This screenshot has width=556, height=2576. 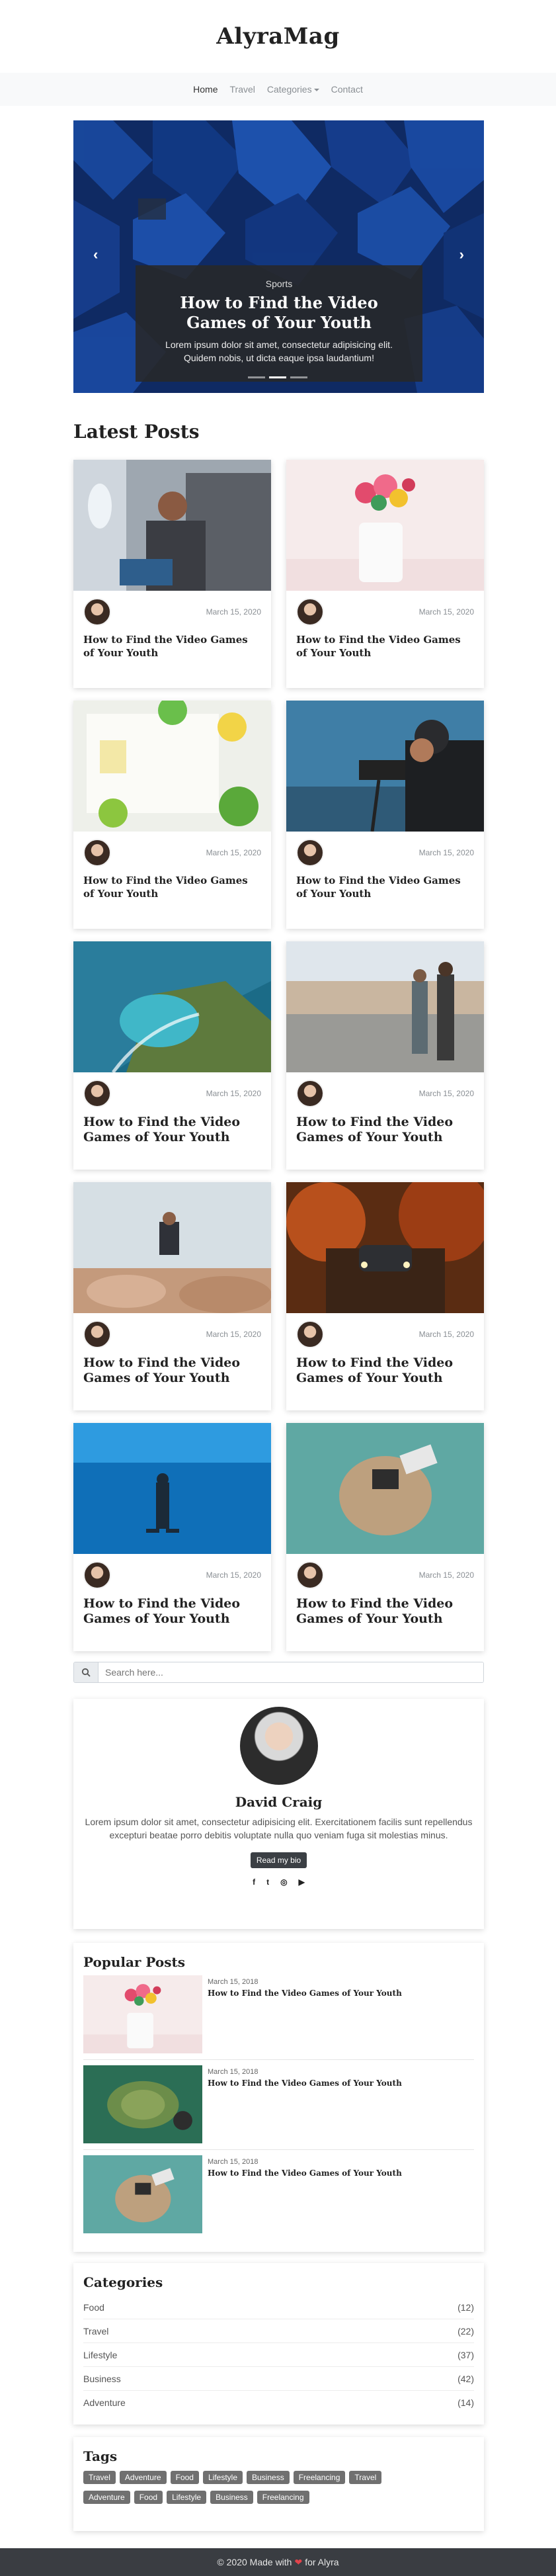 What do you see at coordinates (465, 2307) in the screenshot?
I see `category-count: (12)` at bounding box center [465, 2307].